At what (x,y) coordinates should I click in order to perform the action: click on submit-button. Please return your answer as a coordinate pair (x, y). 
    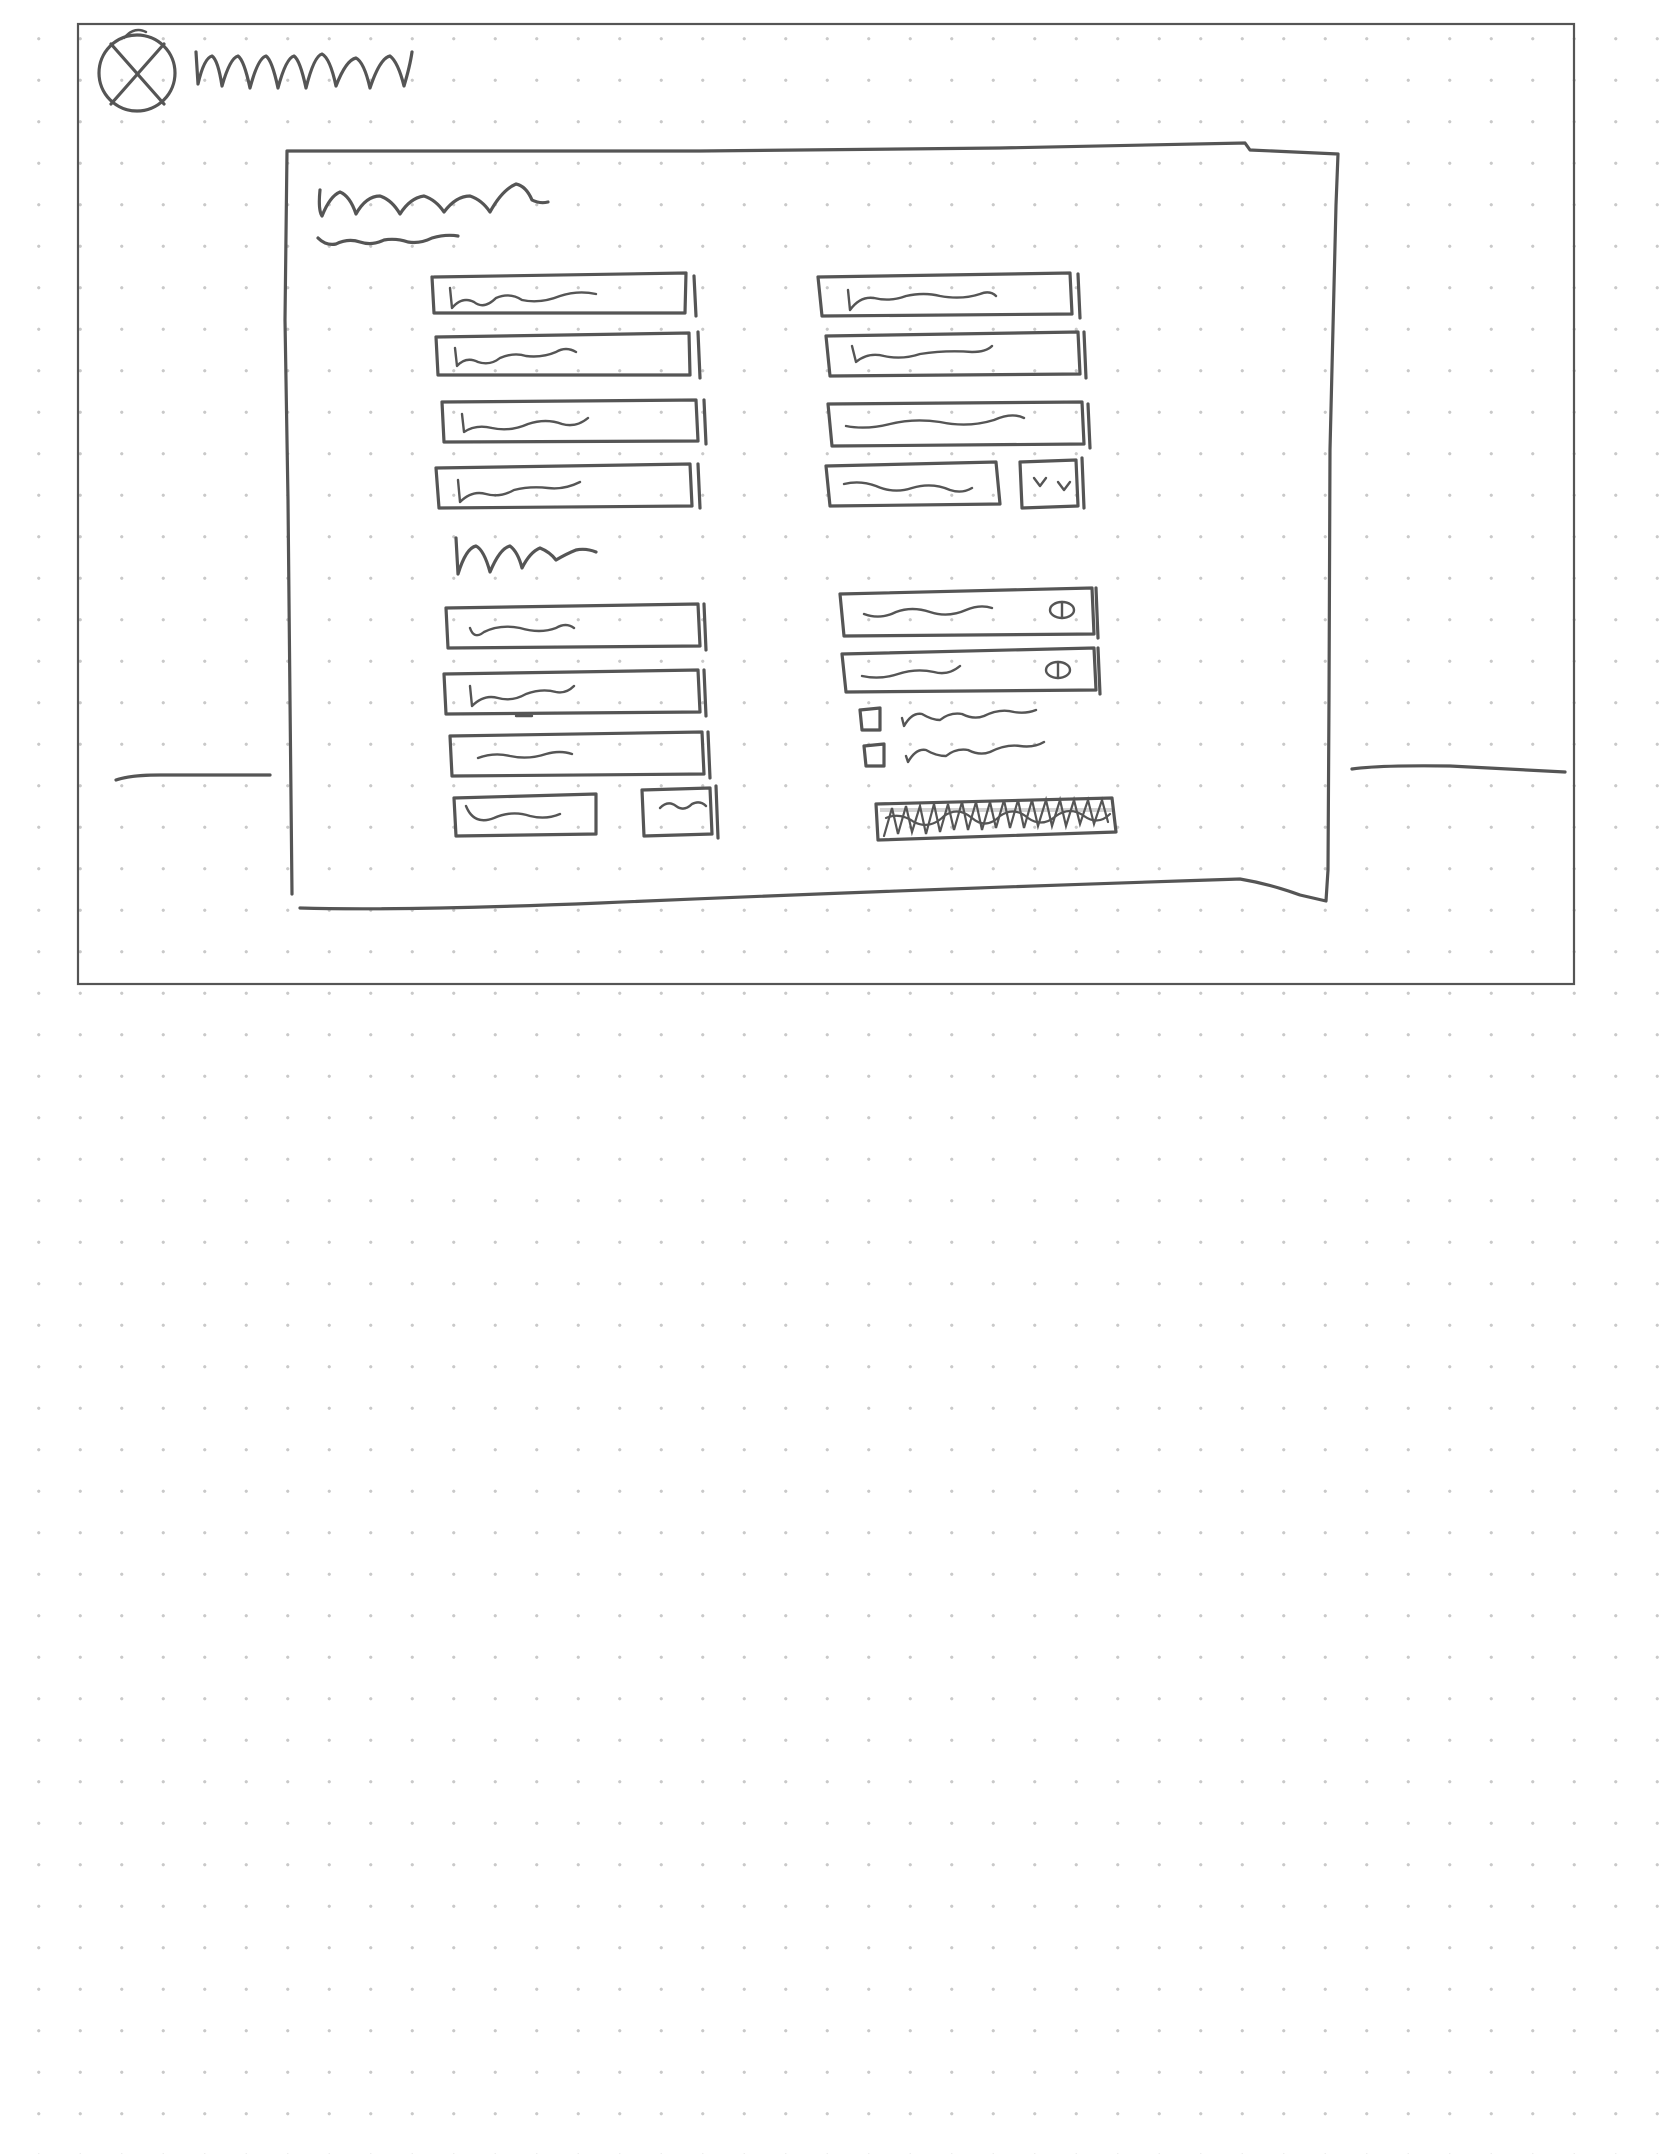
    Looking at the image, I should click on (996, 818).